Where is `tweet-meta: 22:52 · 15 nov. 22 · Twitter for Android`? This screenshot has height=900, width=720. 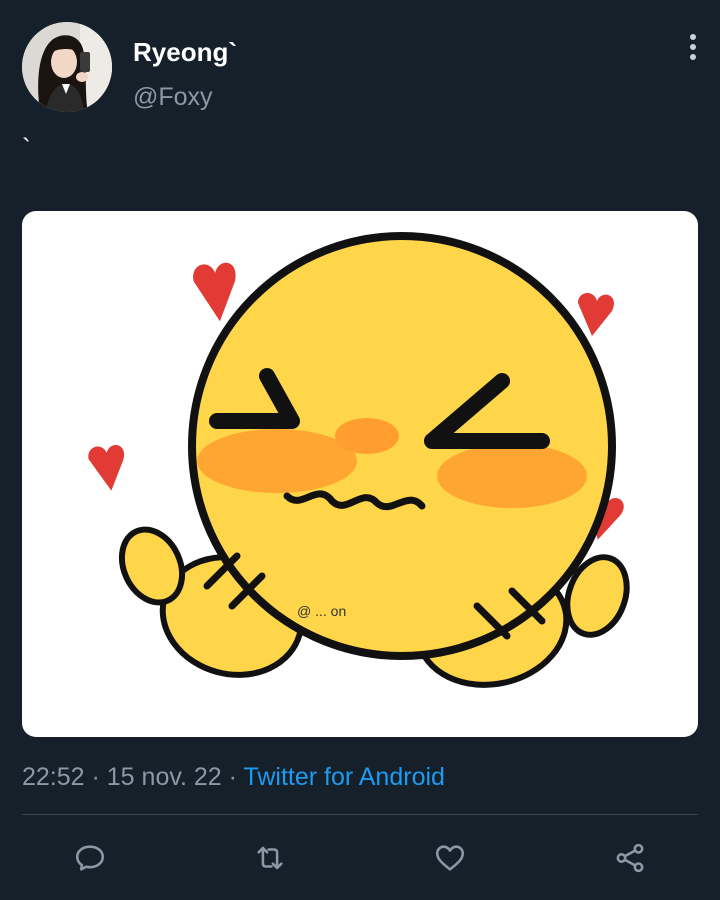 tweet-meta: 22:52 · 15 nov. 22 · Twitter for Android is located at coordinates (233, 777).